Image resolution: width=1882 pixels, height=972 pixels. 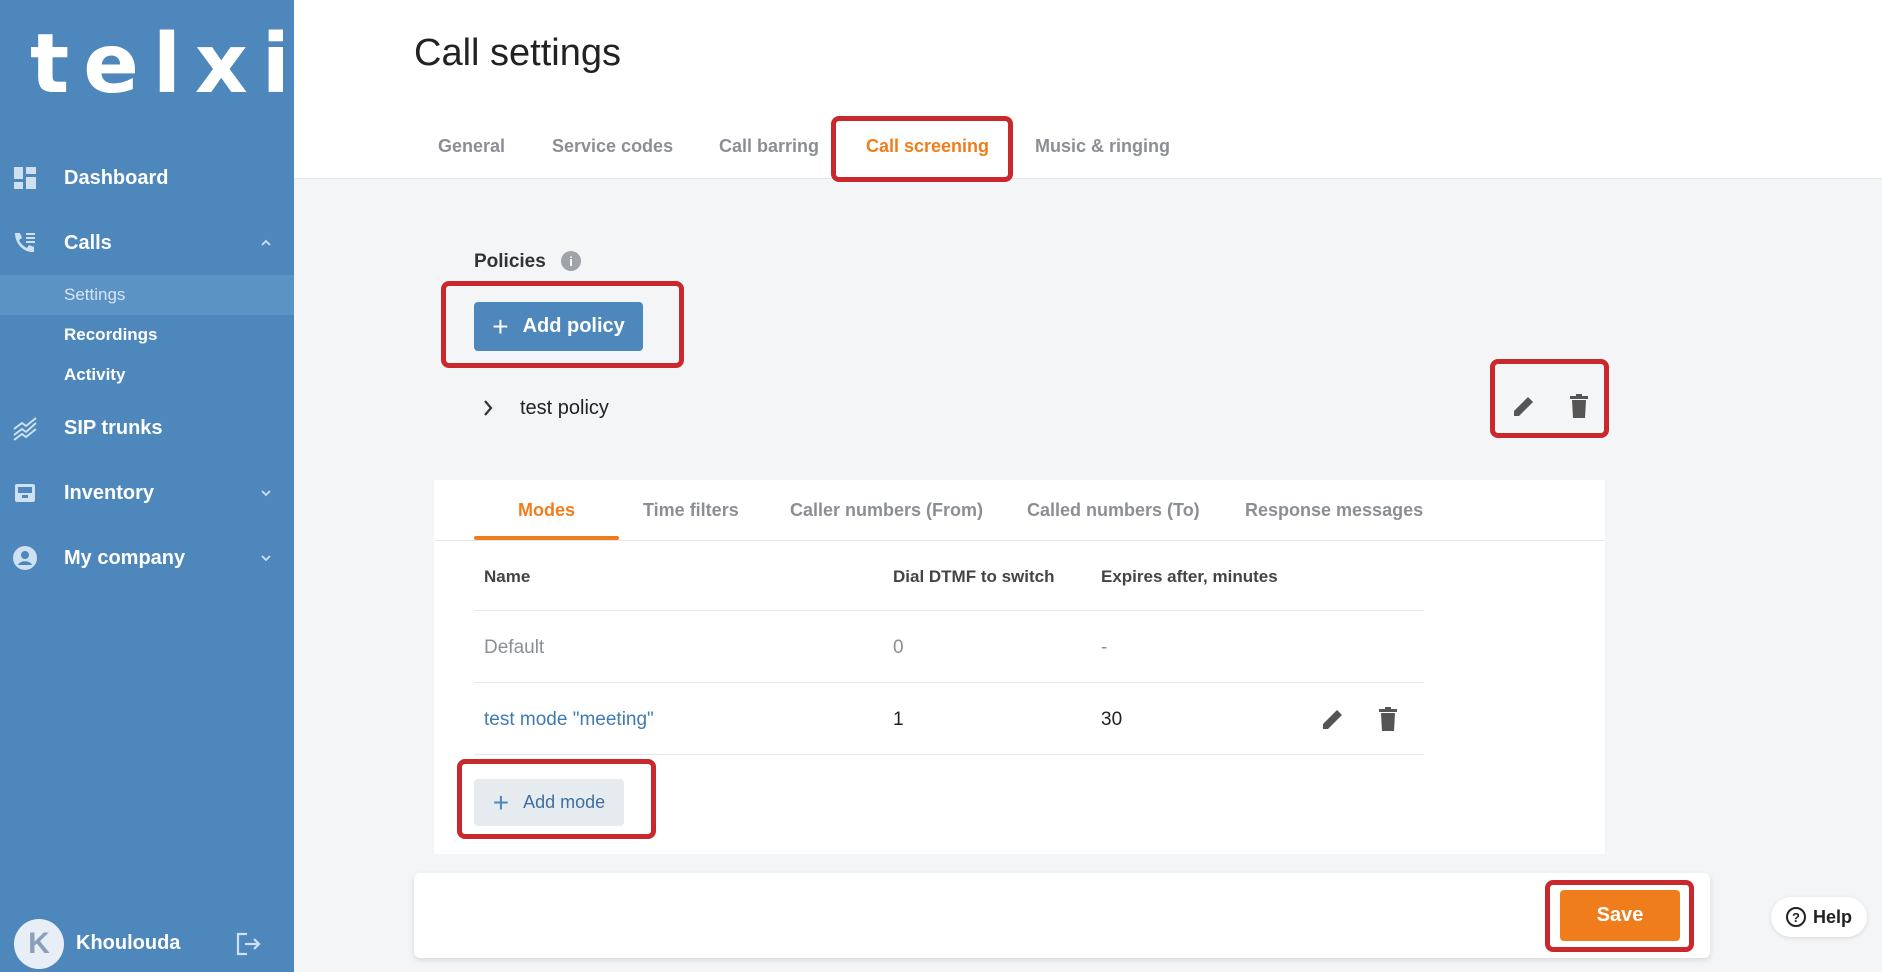 I want to click on info-icon: i, so click(x=571, y=261).